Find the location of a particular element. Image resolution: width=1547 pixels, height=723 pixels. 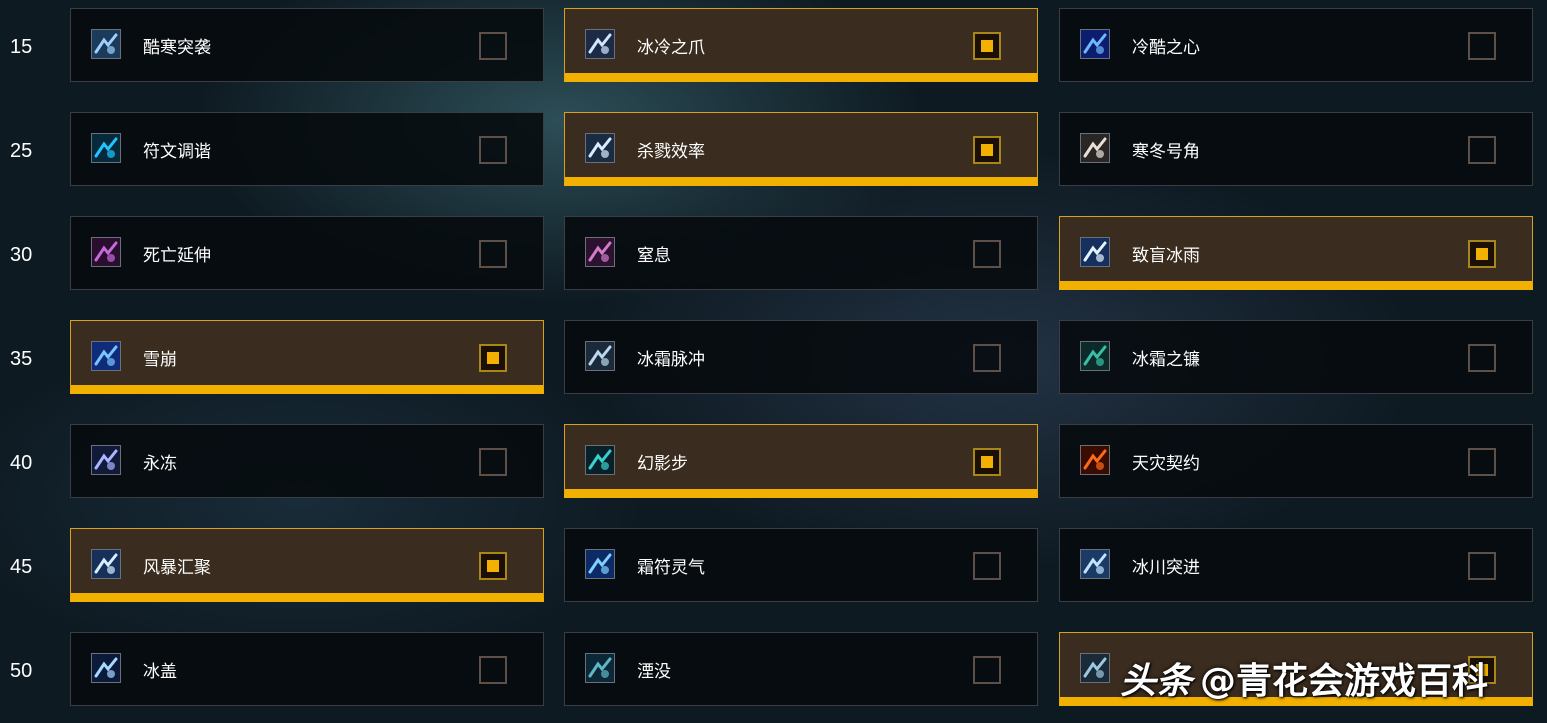

talent-name: 雪崩 is located at coordinates (160, 360).